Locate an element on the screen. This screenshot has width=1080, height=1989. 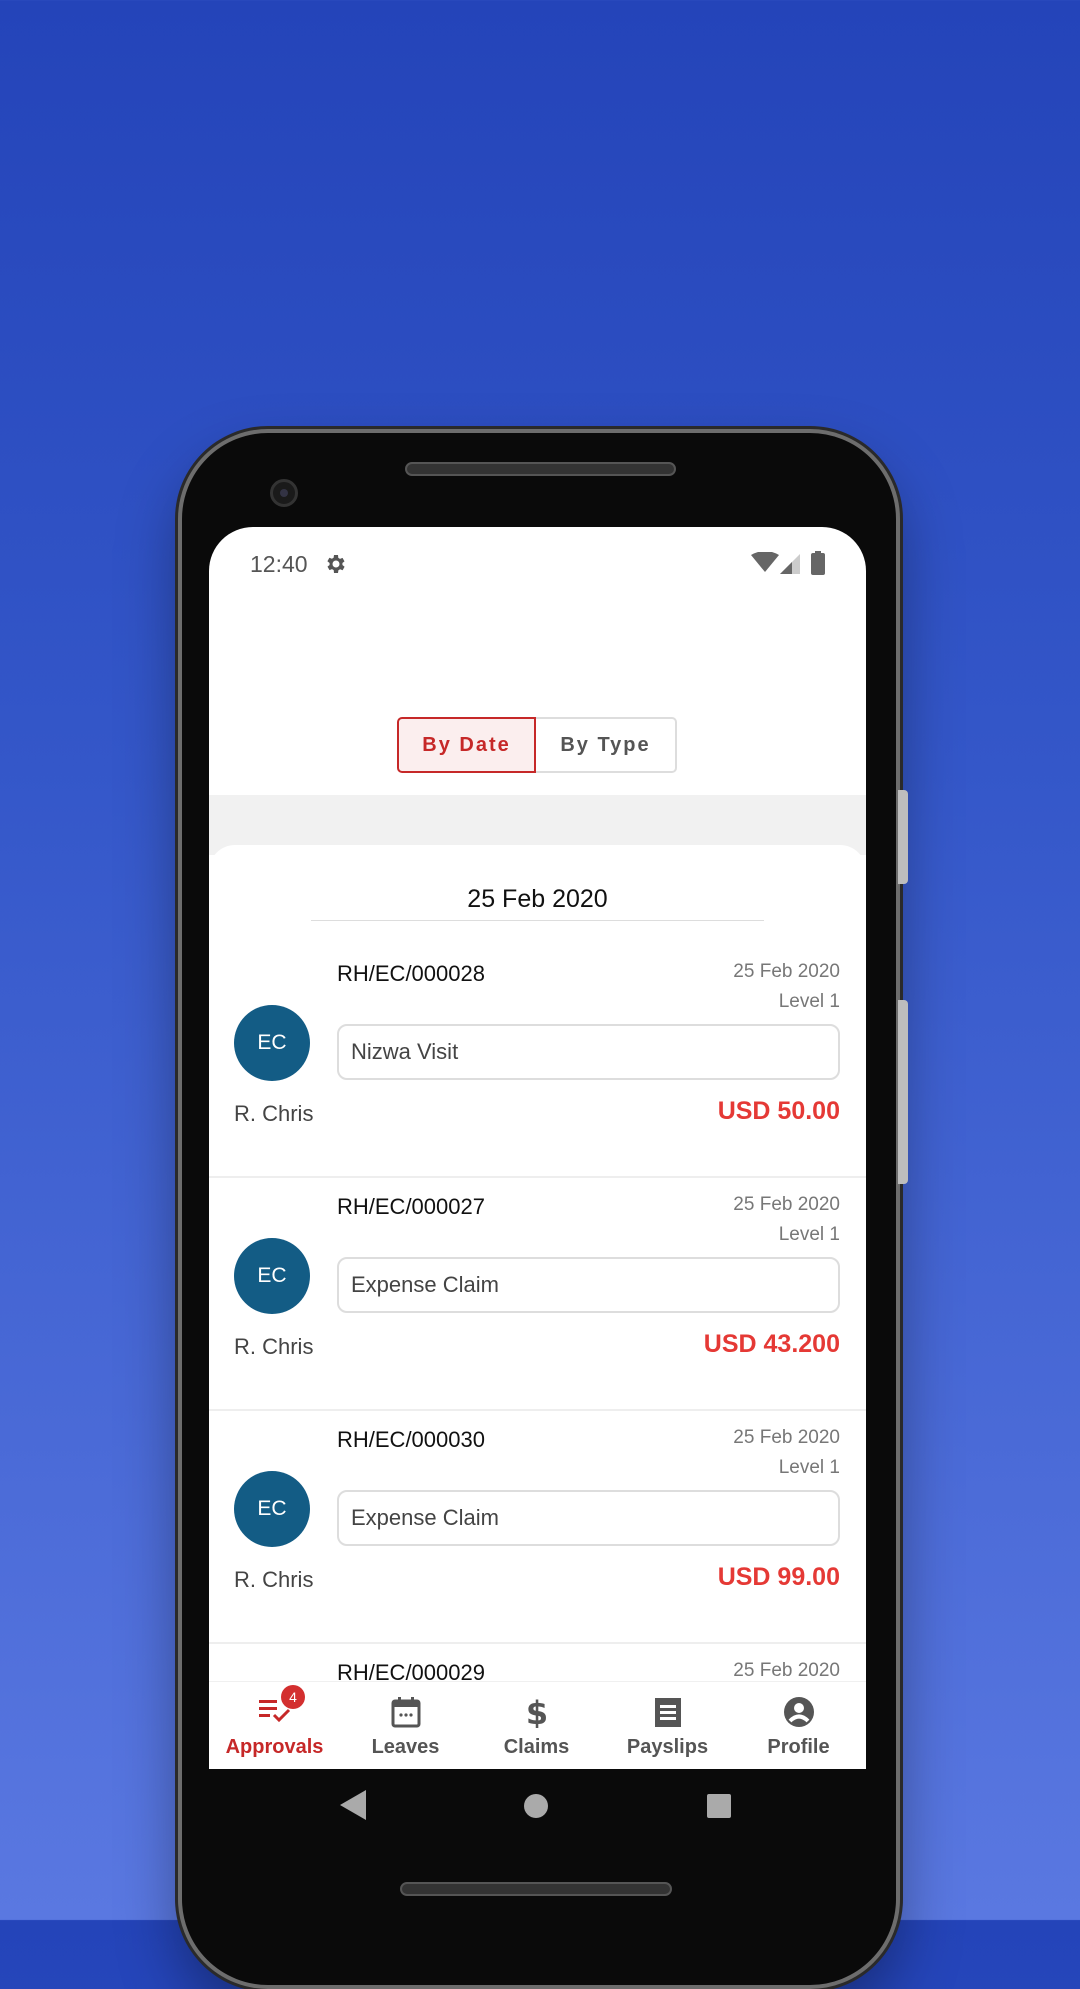
settings-gear-icon is located at coordinates (336, 564).